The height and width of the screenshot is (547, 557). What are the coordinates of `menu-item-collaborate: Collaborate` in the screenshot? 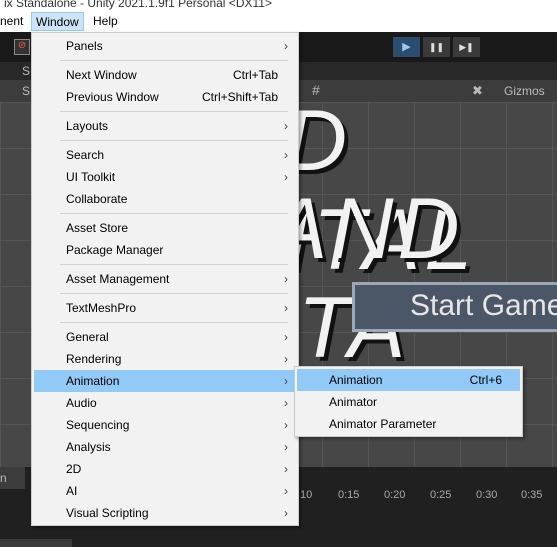 It's located at (165, 199).